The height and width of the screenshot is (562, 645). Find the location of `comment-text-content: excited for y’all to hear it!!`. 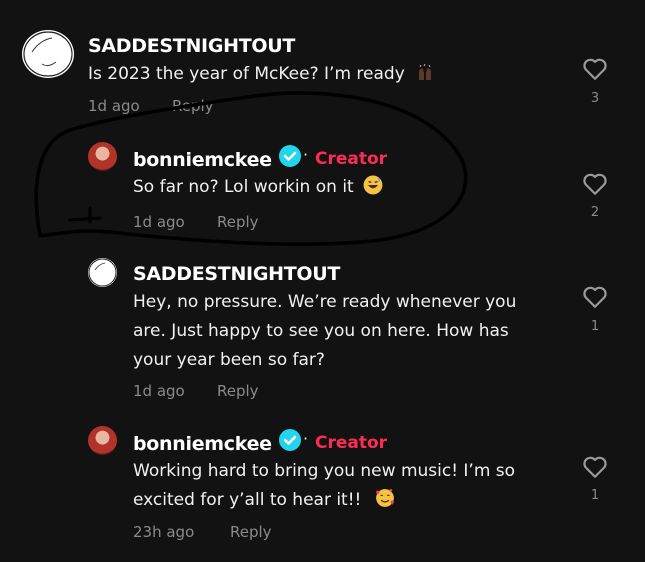

comment-text-content: excited for y’all to hear it!! is located at coordinates (247, 500).